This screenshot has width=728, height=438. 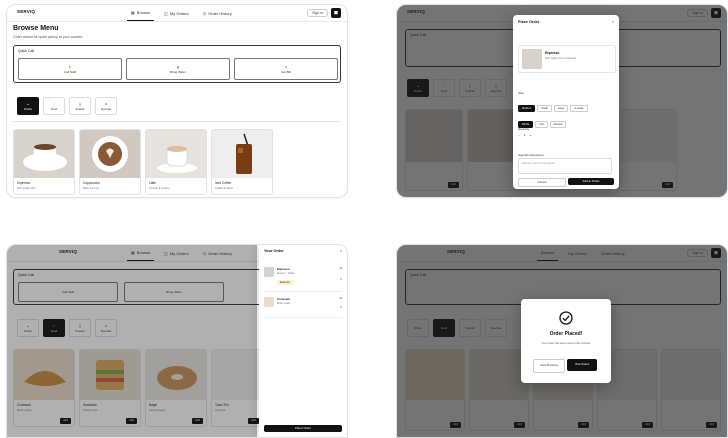 I want to click on menu-card-espresso: Espresso Rich single shot, so click(x=44, y=162).